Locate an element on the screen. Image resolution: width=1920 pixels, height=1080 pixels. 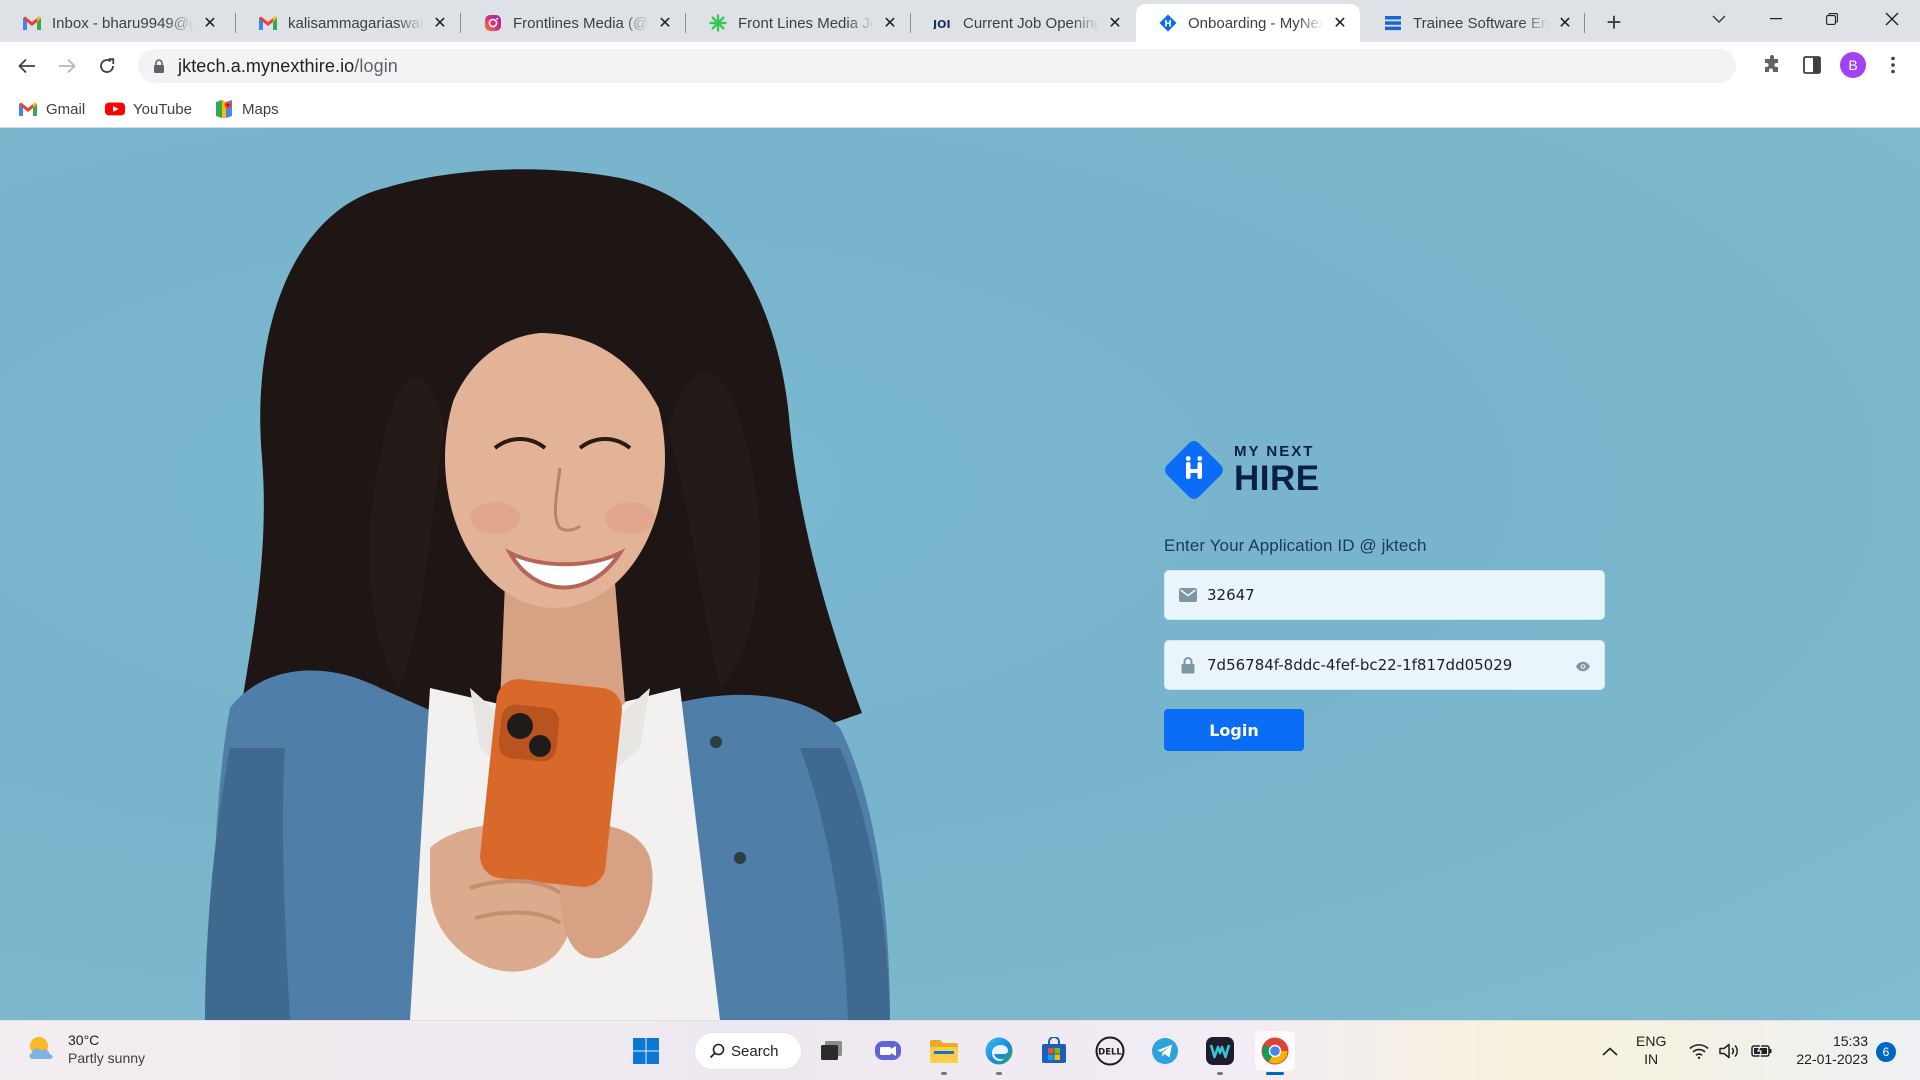
clock-date: 22-01-2023 is located at coordinates (1832, 1059).